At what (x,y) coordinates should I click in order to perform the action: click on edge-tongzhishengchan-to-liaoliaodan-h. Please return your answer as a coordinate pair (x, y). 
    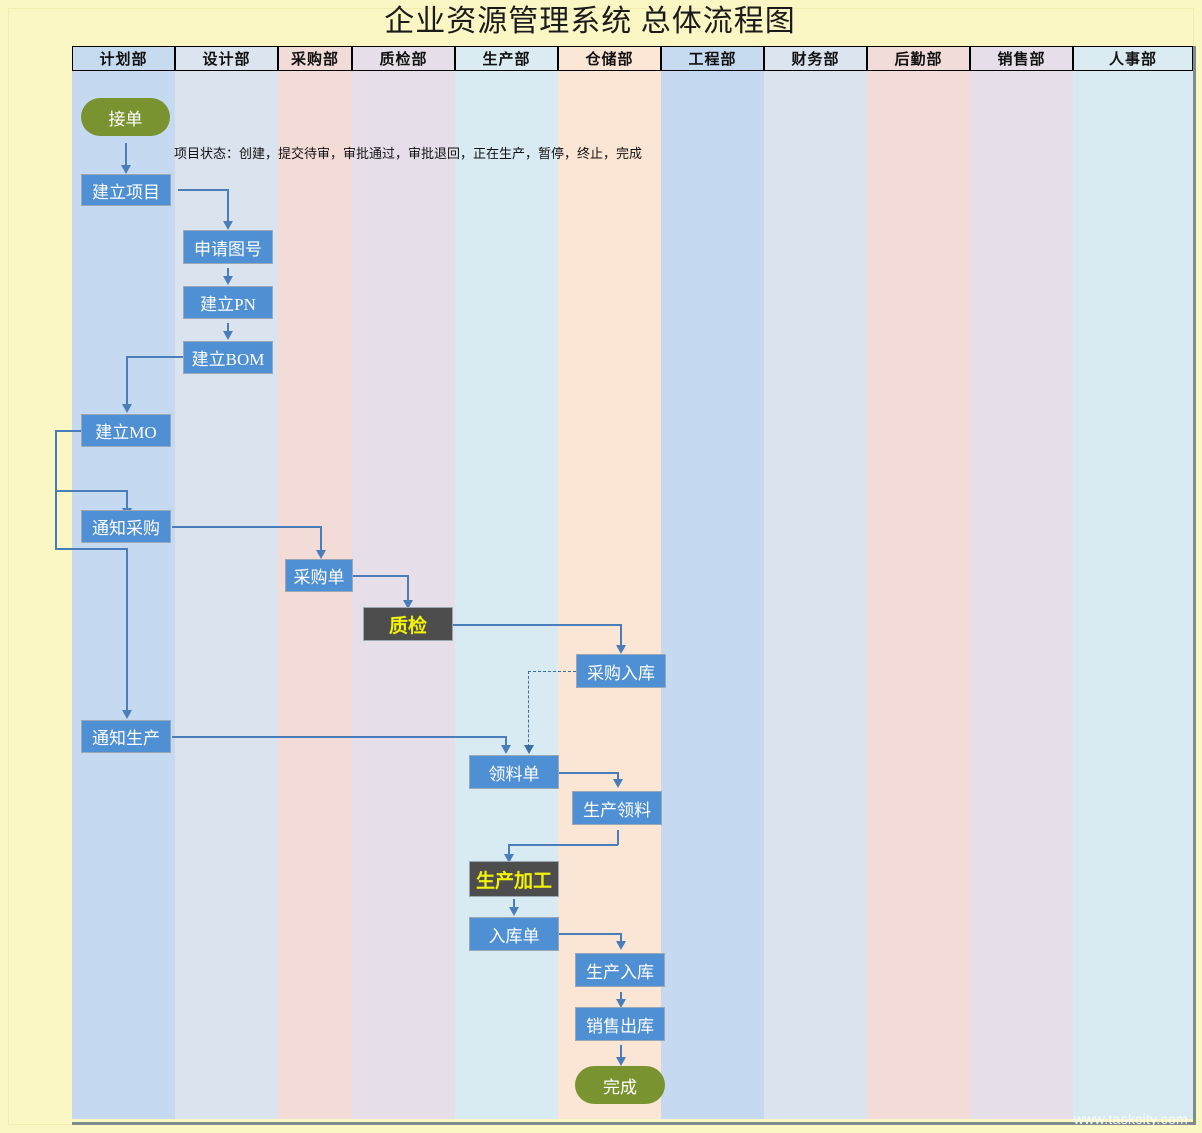
    Looking at the image, I should click on (339, 737).